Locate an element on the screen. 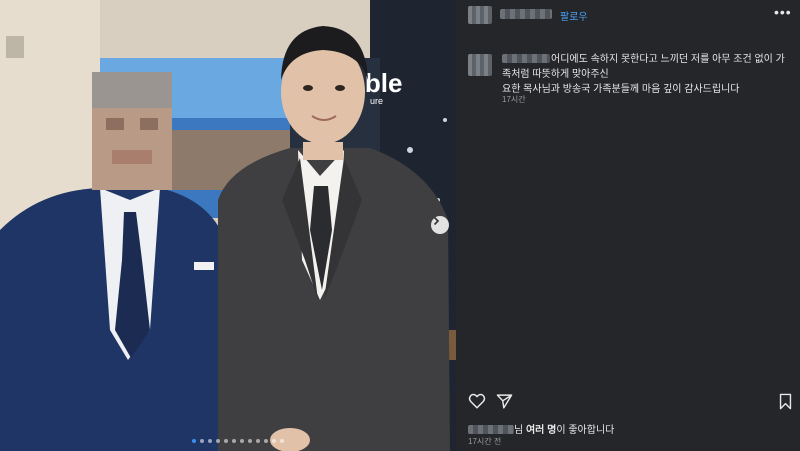 The height and width of the screenshot is (451, 800). more-options-icon: ••• is located at coordinates (783, 12).